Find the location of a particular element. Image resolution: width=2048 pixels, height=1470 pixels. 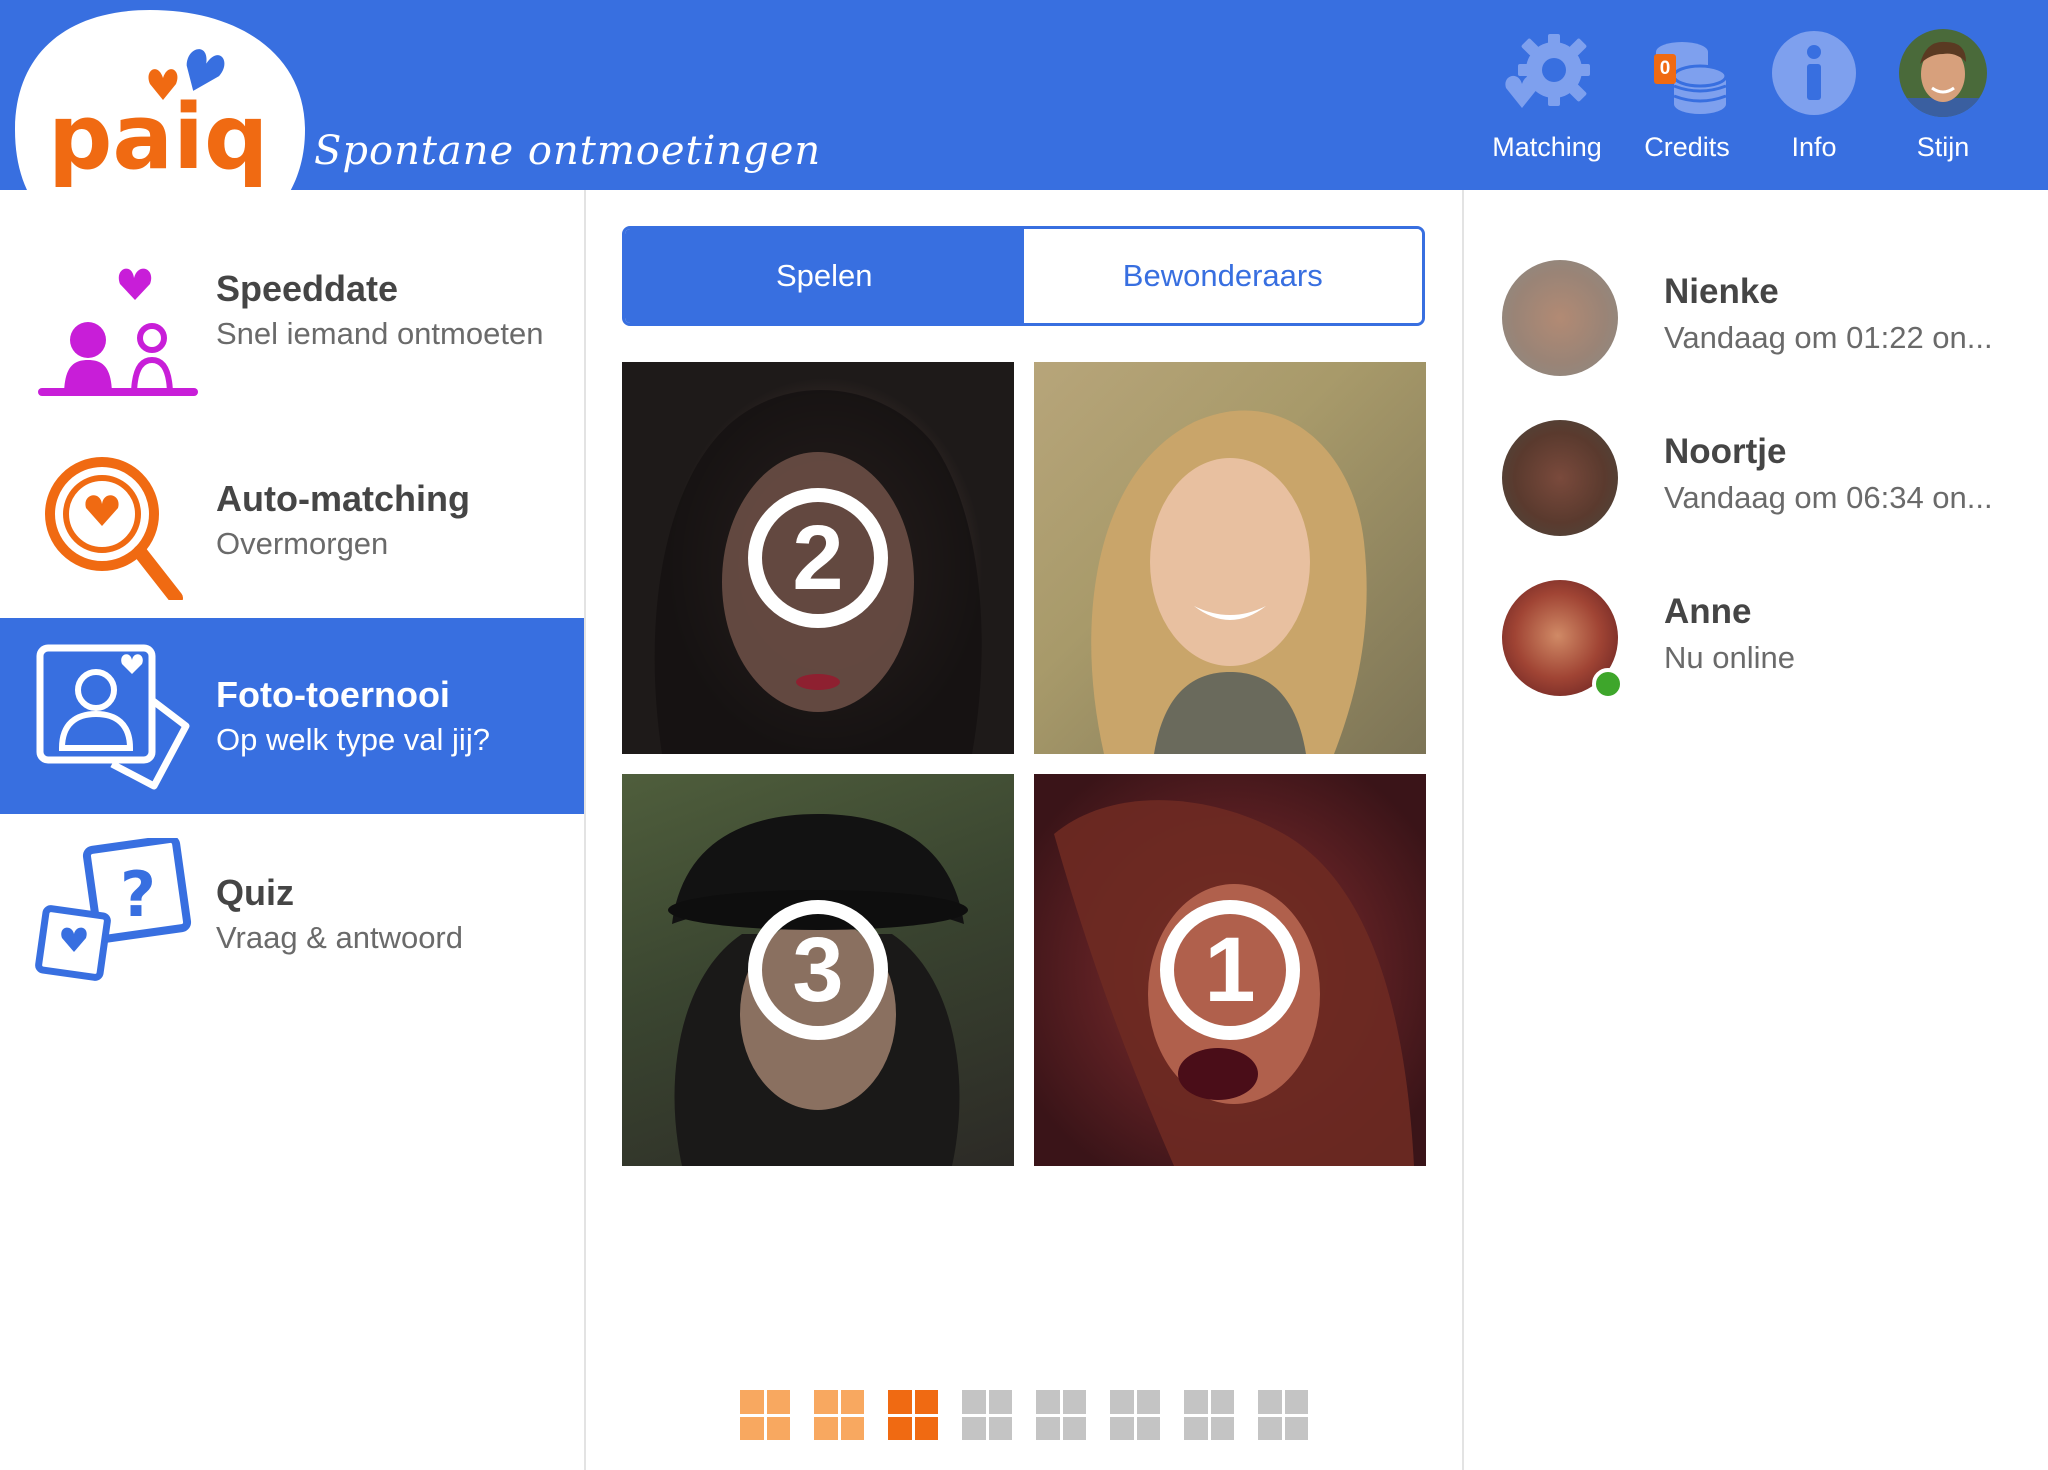

credits-badge: 0 is located at coordinates (1665, 69).